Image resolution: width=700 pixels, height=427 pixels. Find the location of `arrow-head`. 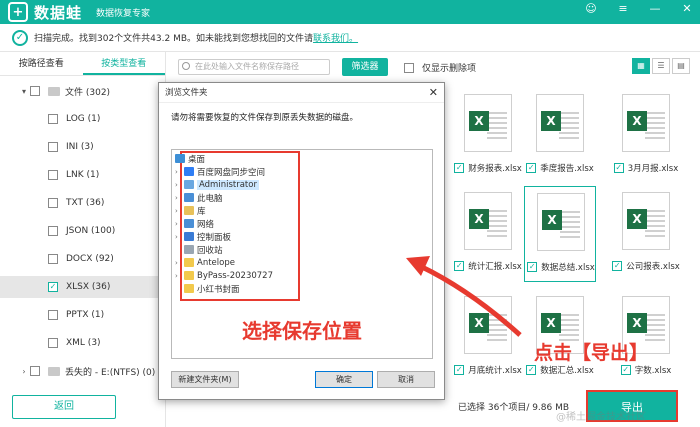

arrow-head is located at coordinates (418, 266).